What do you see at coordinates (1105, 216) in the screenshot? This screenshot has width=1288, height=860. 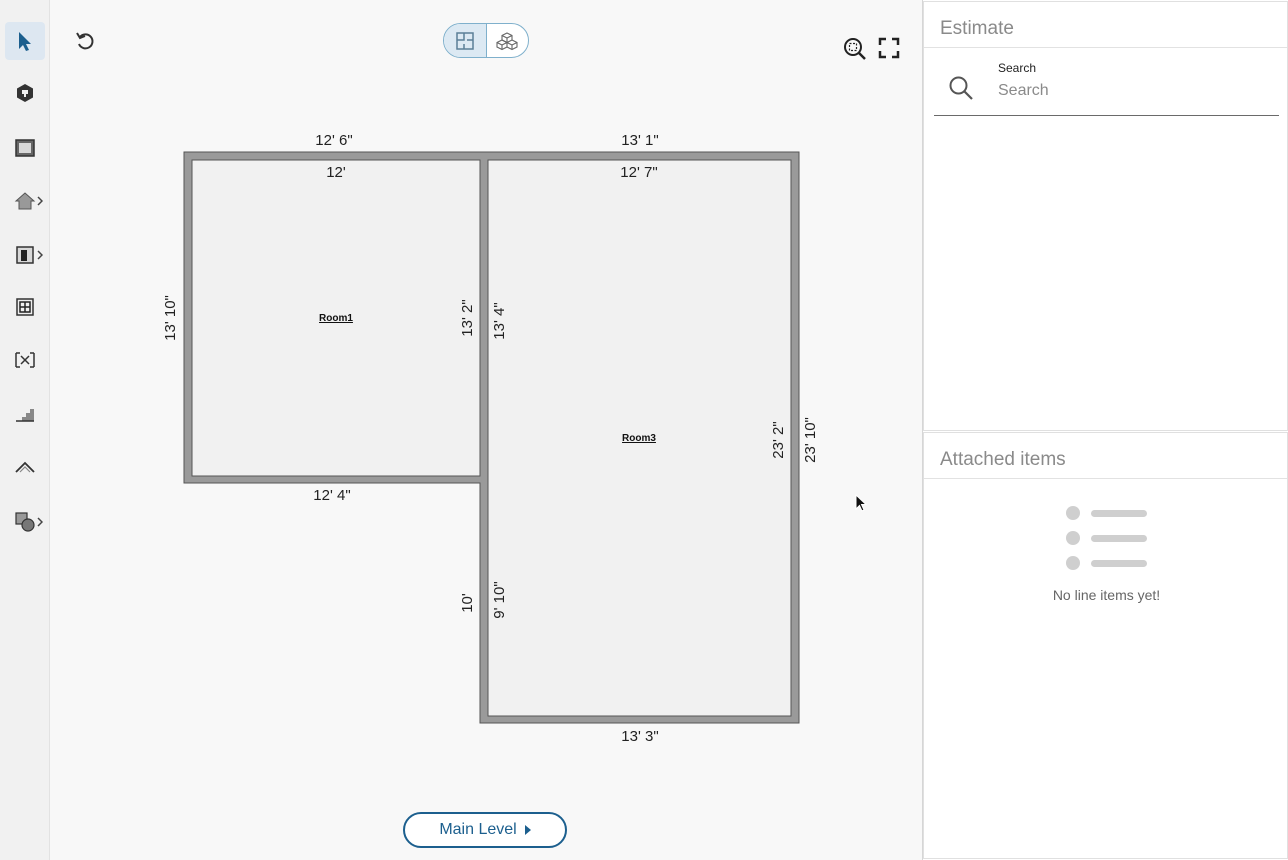 I see `estimate-section: Estimate Search` at bounding box center [1105, 216].